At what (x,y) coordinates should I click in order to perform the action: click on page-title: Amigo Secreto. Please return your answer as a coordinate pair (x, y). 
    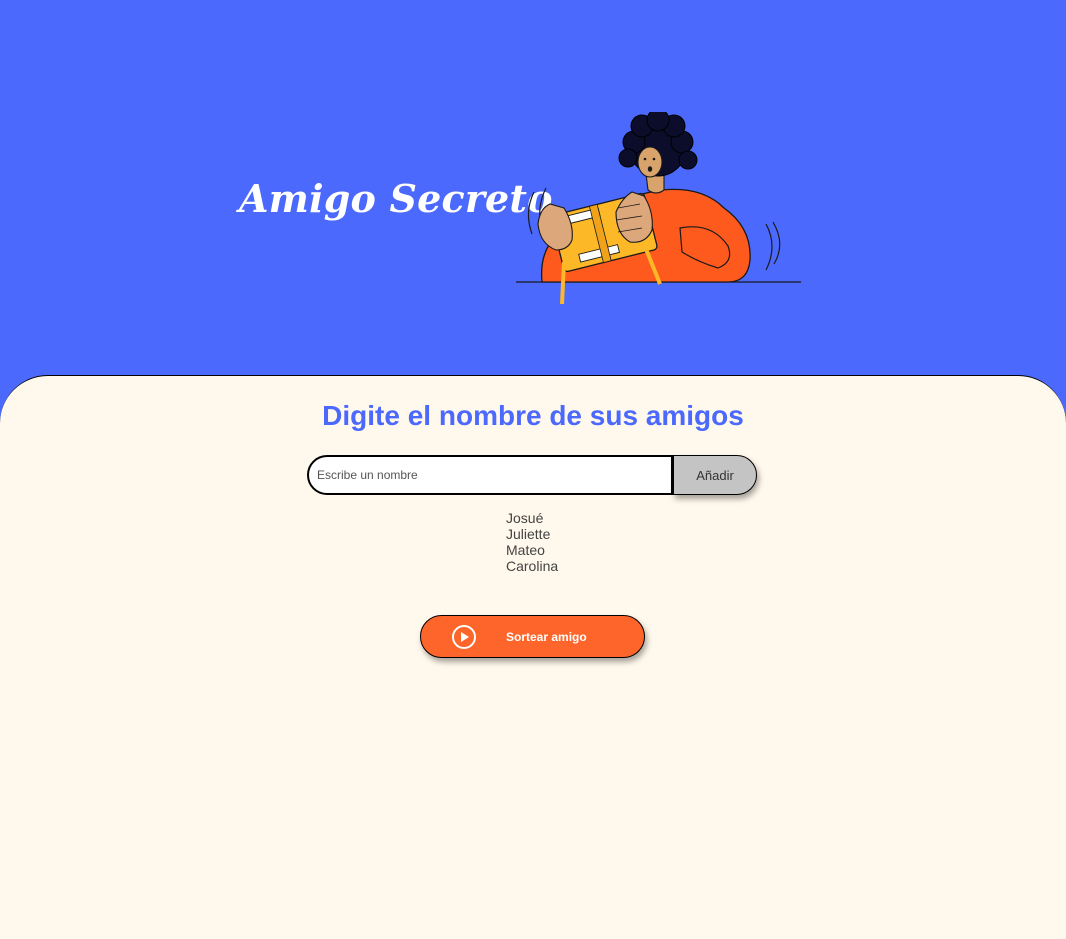
    Looking at the image, I should click on (396, 198).